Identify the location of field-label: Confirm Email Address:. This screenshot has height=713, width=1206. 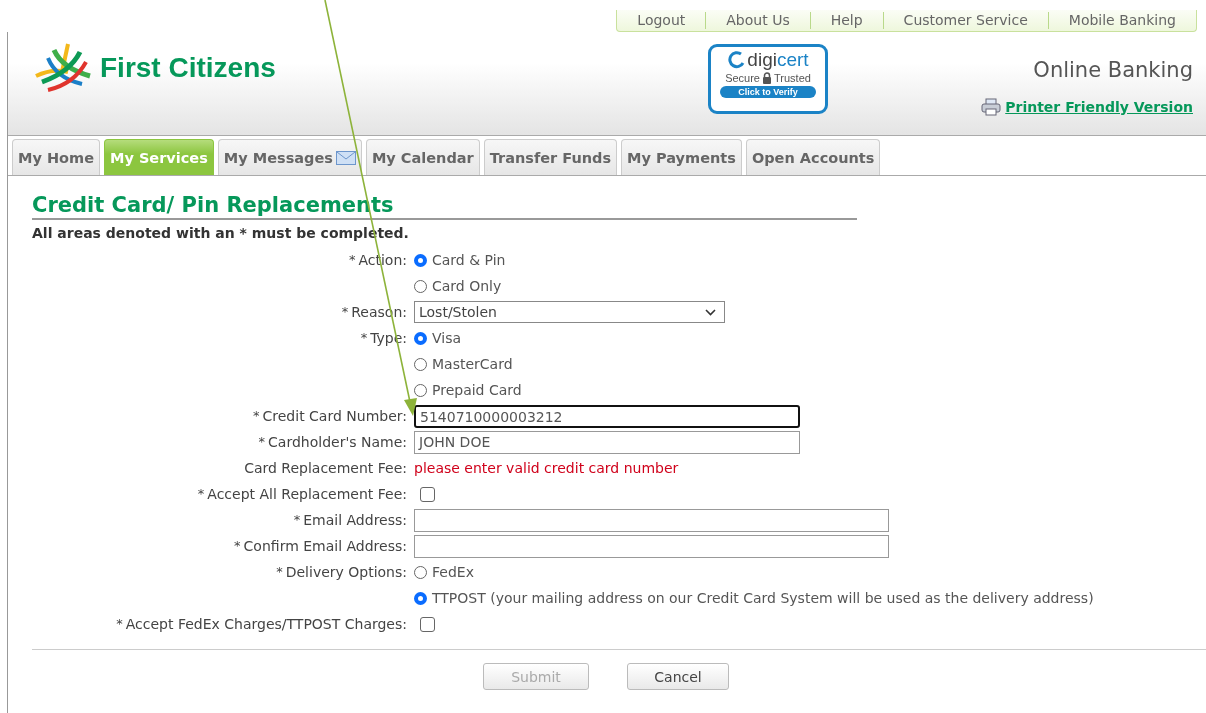
(325, 546).